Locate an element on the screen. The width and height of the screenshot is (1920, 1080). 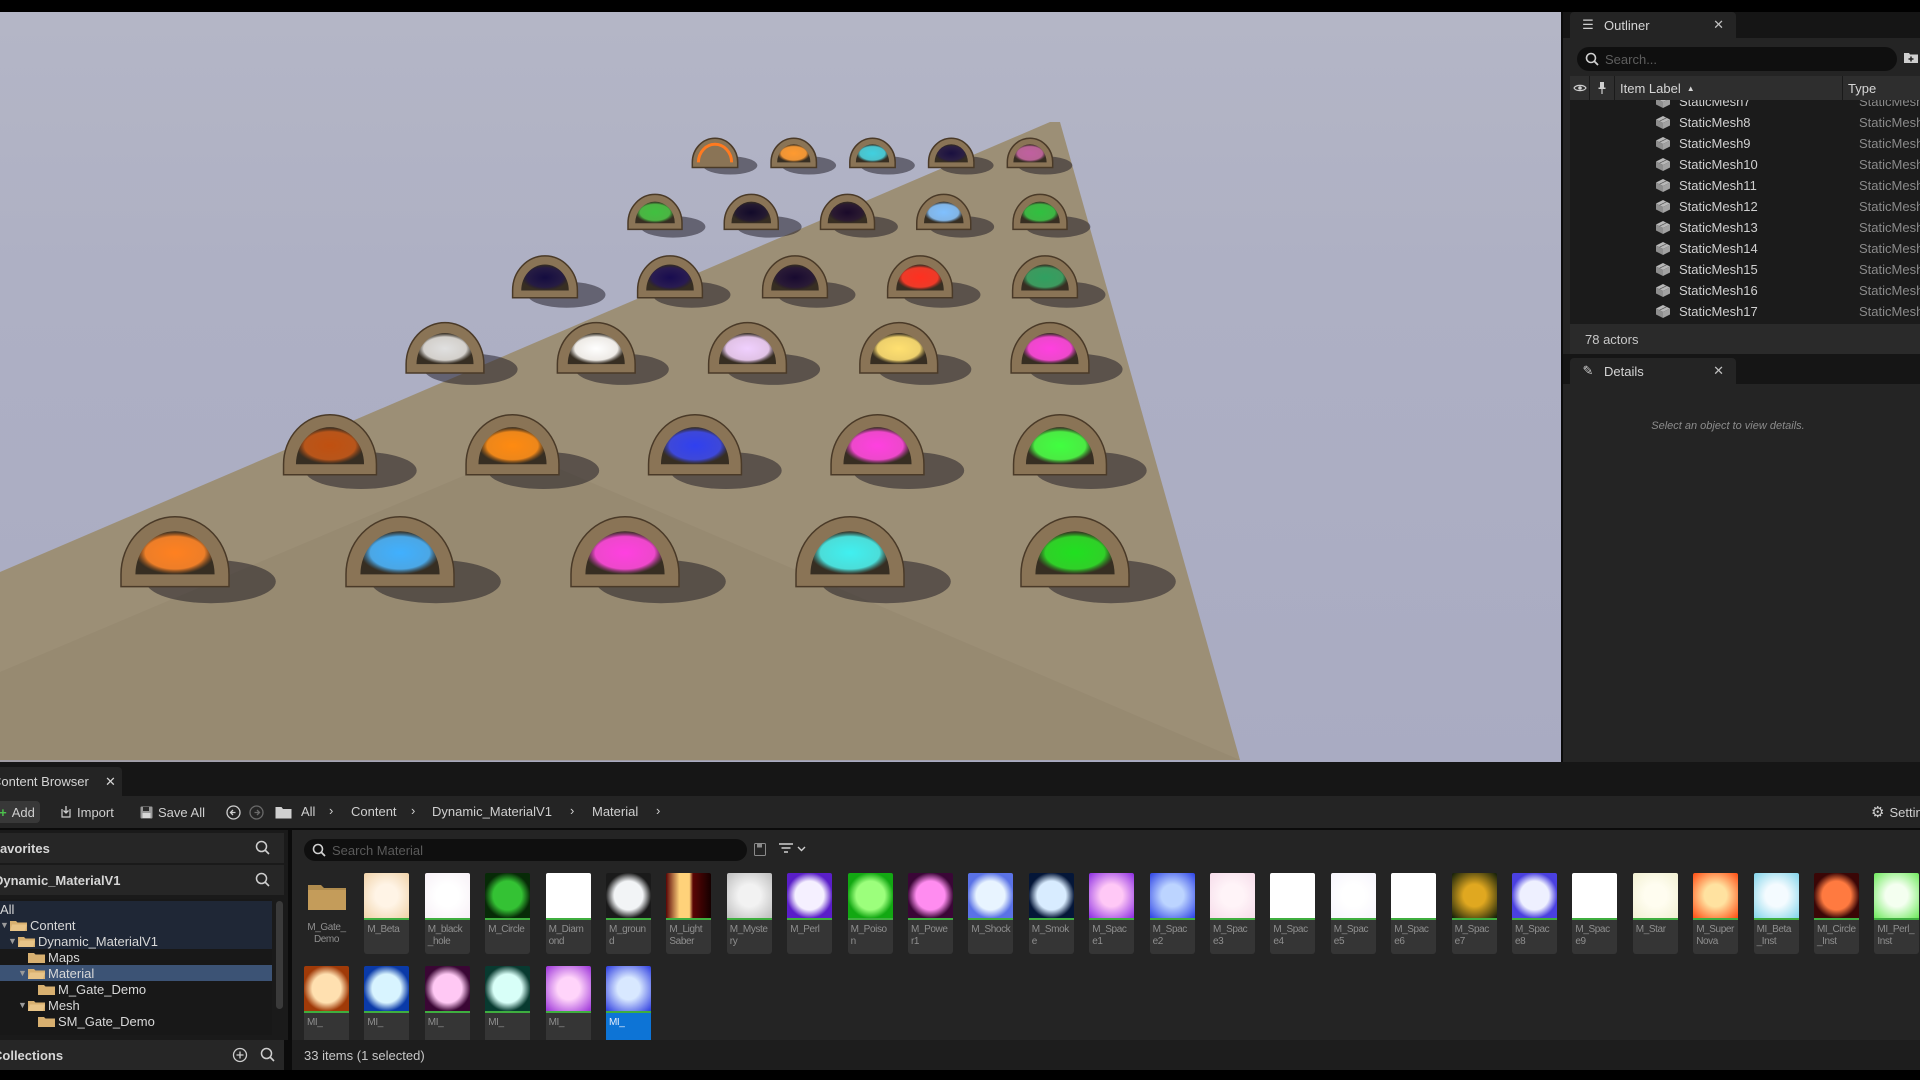
back-arrow-icon is located at coordinates (233, 812).